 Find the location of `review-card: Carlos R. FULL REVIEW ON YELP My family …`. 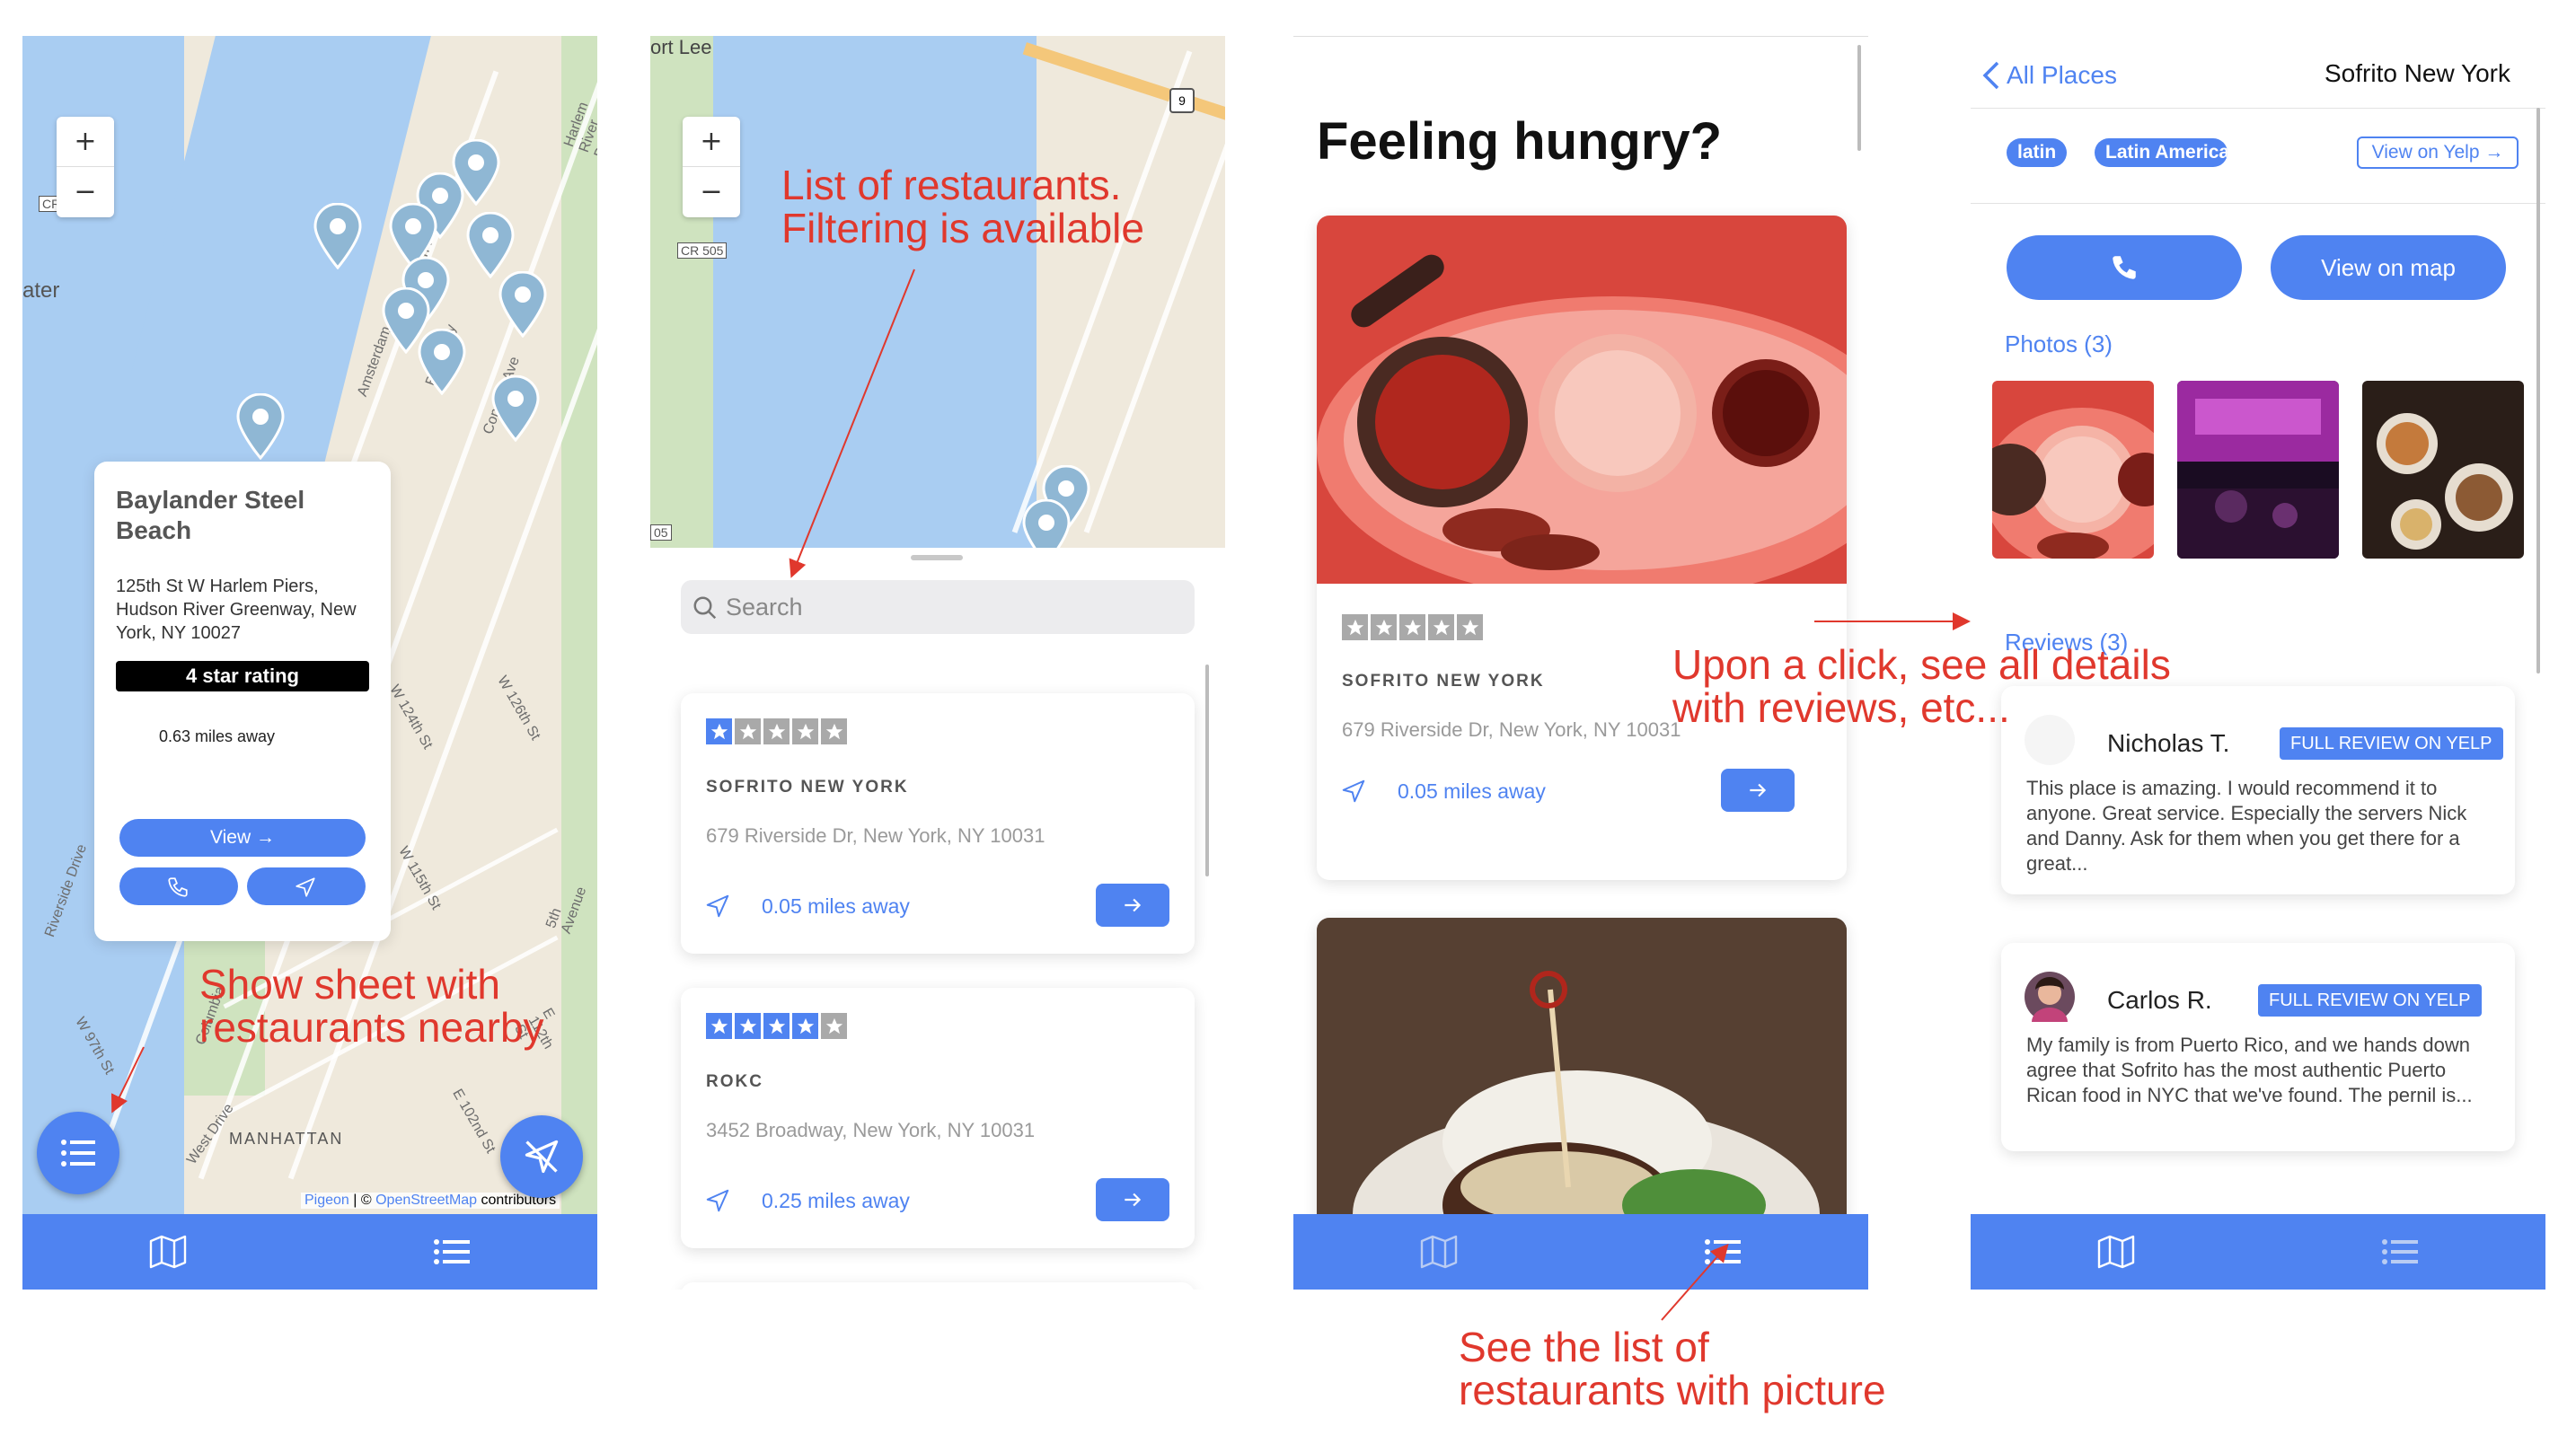

review-card: Carlos R. FULL REVIEW ON YELP My family … is located at coordinates (2258, 1047).